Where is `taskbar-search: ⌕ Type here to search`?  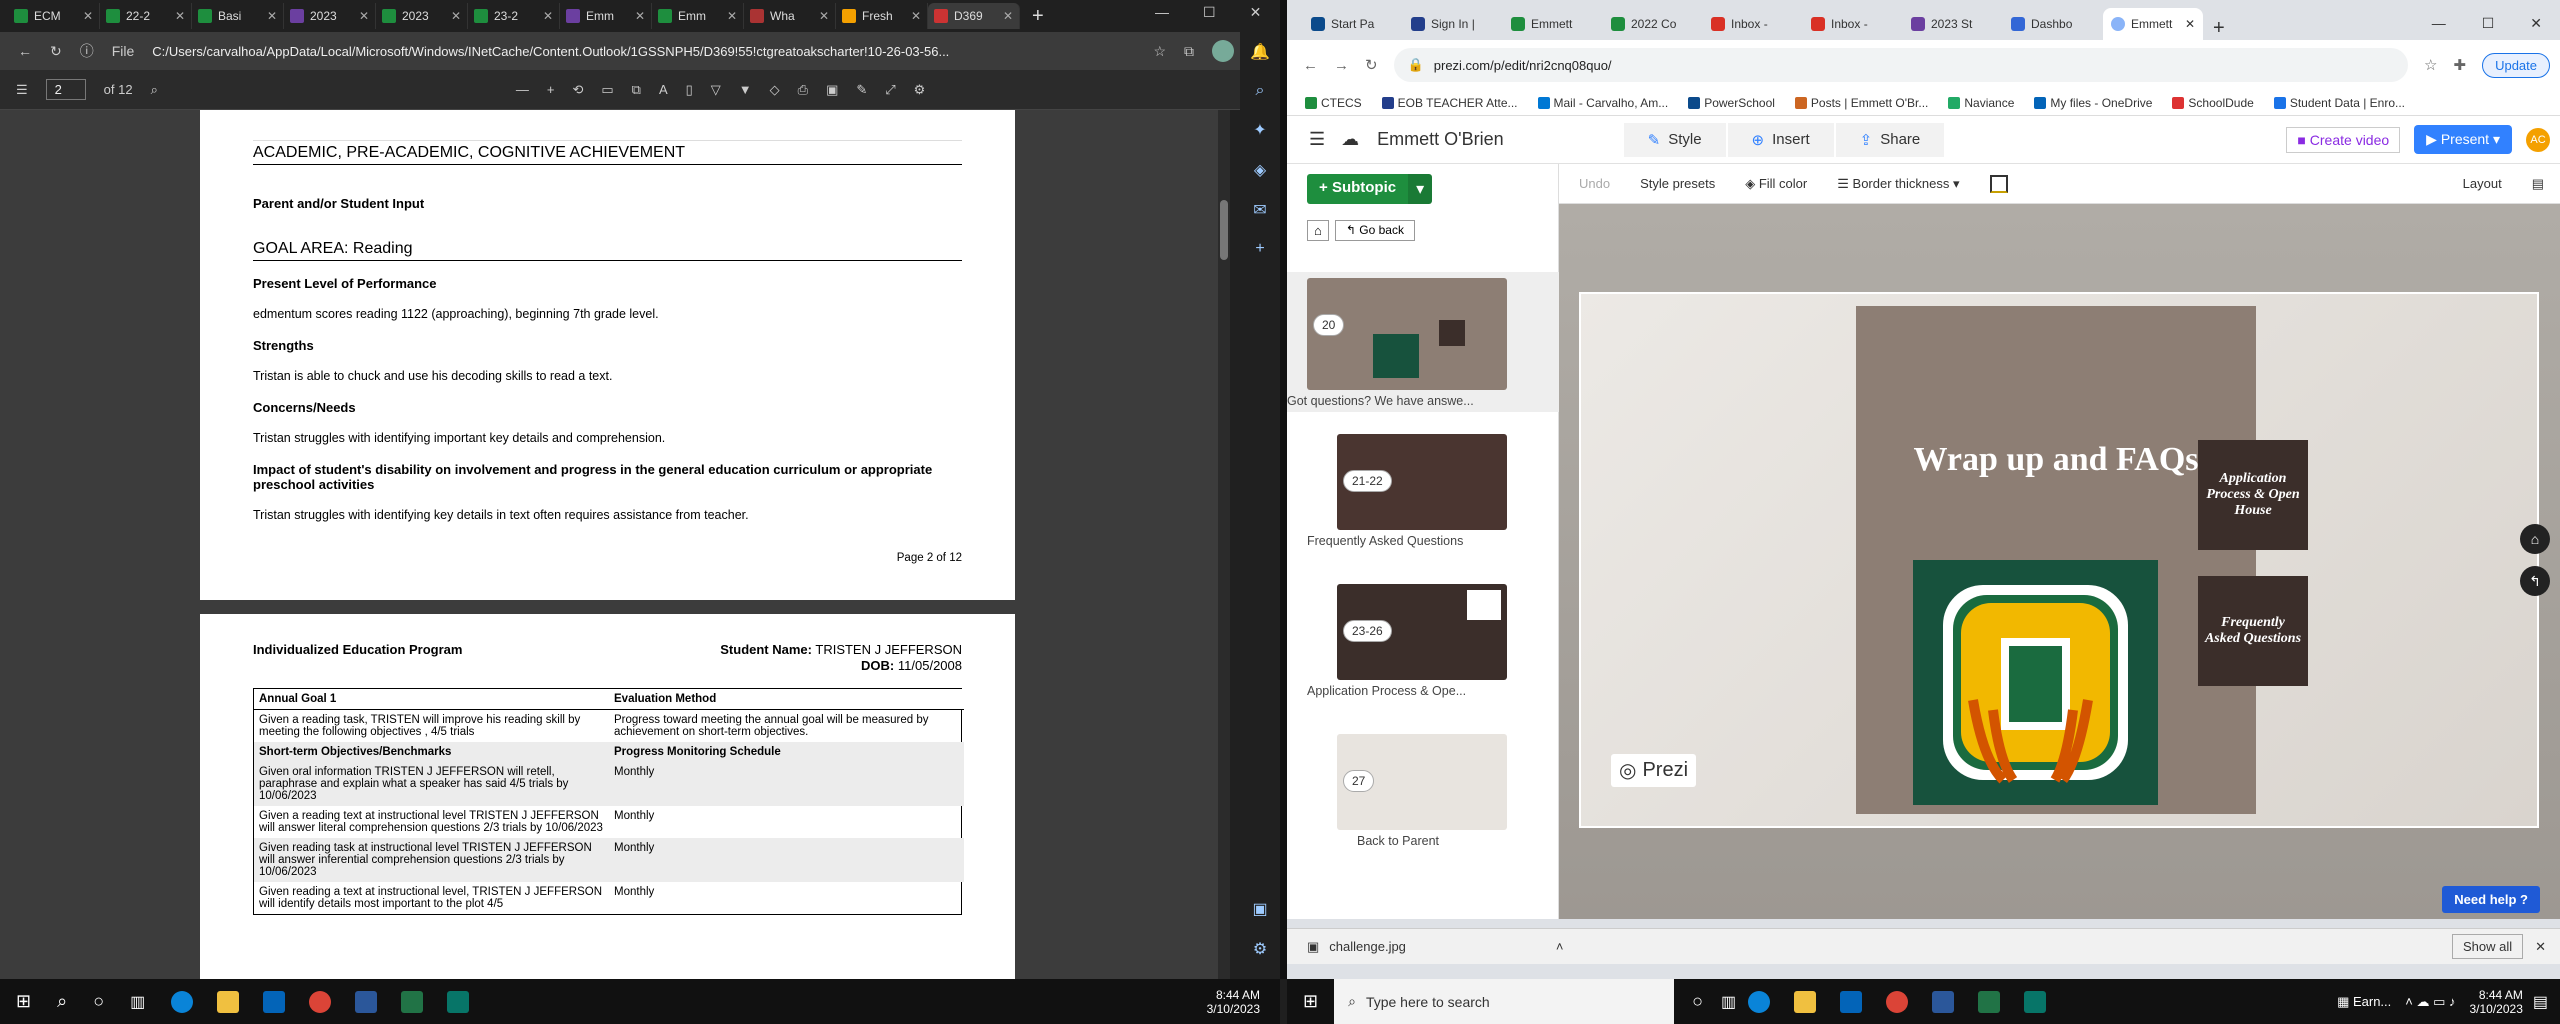
taskbar-search: ⌕ Type here to search is located at coordinates (1504, 1001).